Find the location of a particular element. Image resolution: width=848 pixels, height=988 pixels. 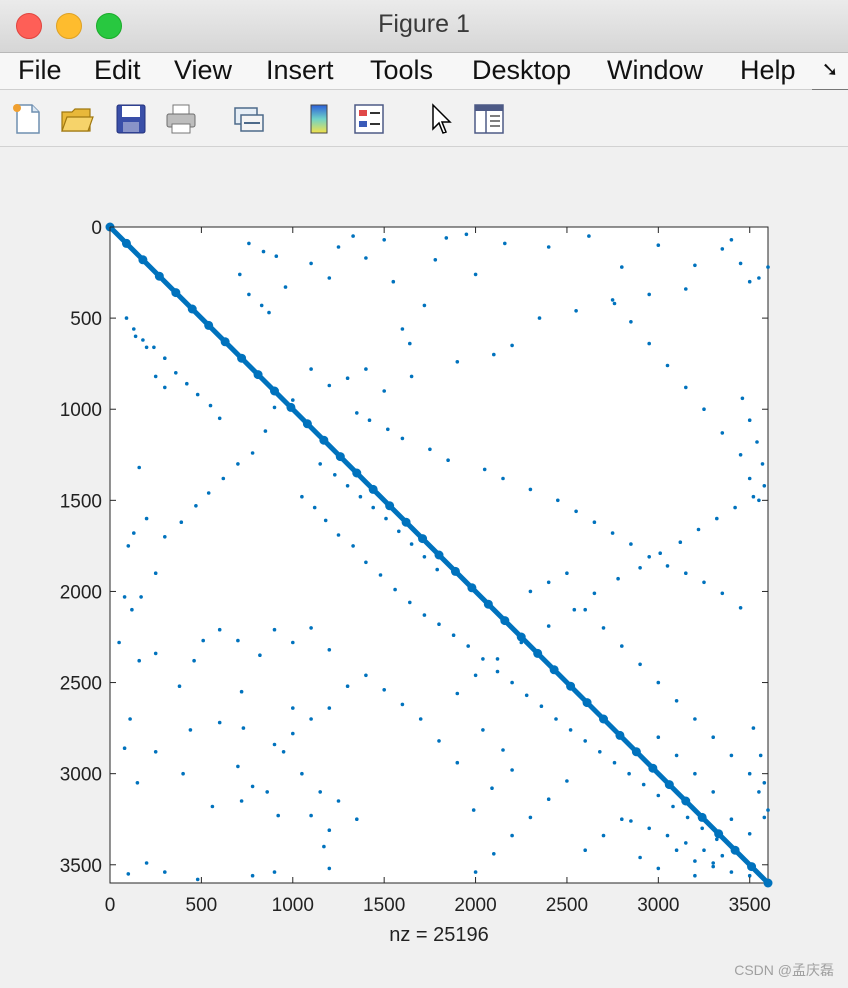

toolbar is located at coordinates (424, 118).